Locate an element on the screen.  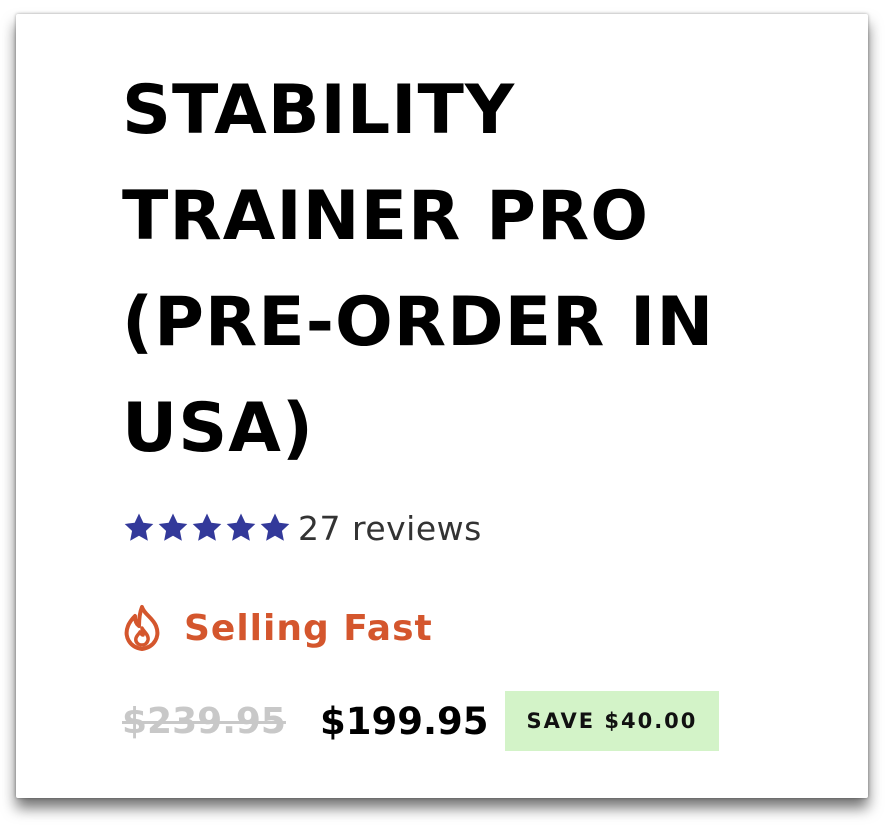
savings-badge: SAVE $40.00 is located at coordinates (612, 721).